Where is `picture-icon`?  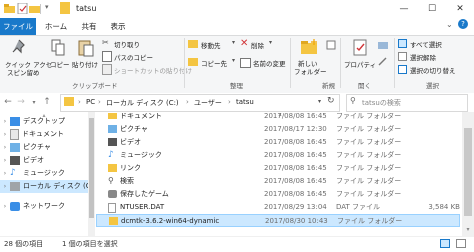 picture-icon is located at coordinates (15, 147).